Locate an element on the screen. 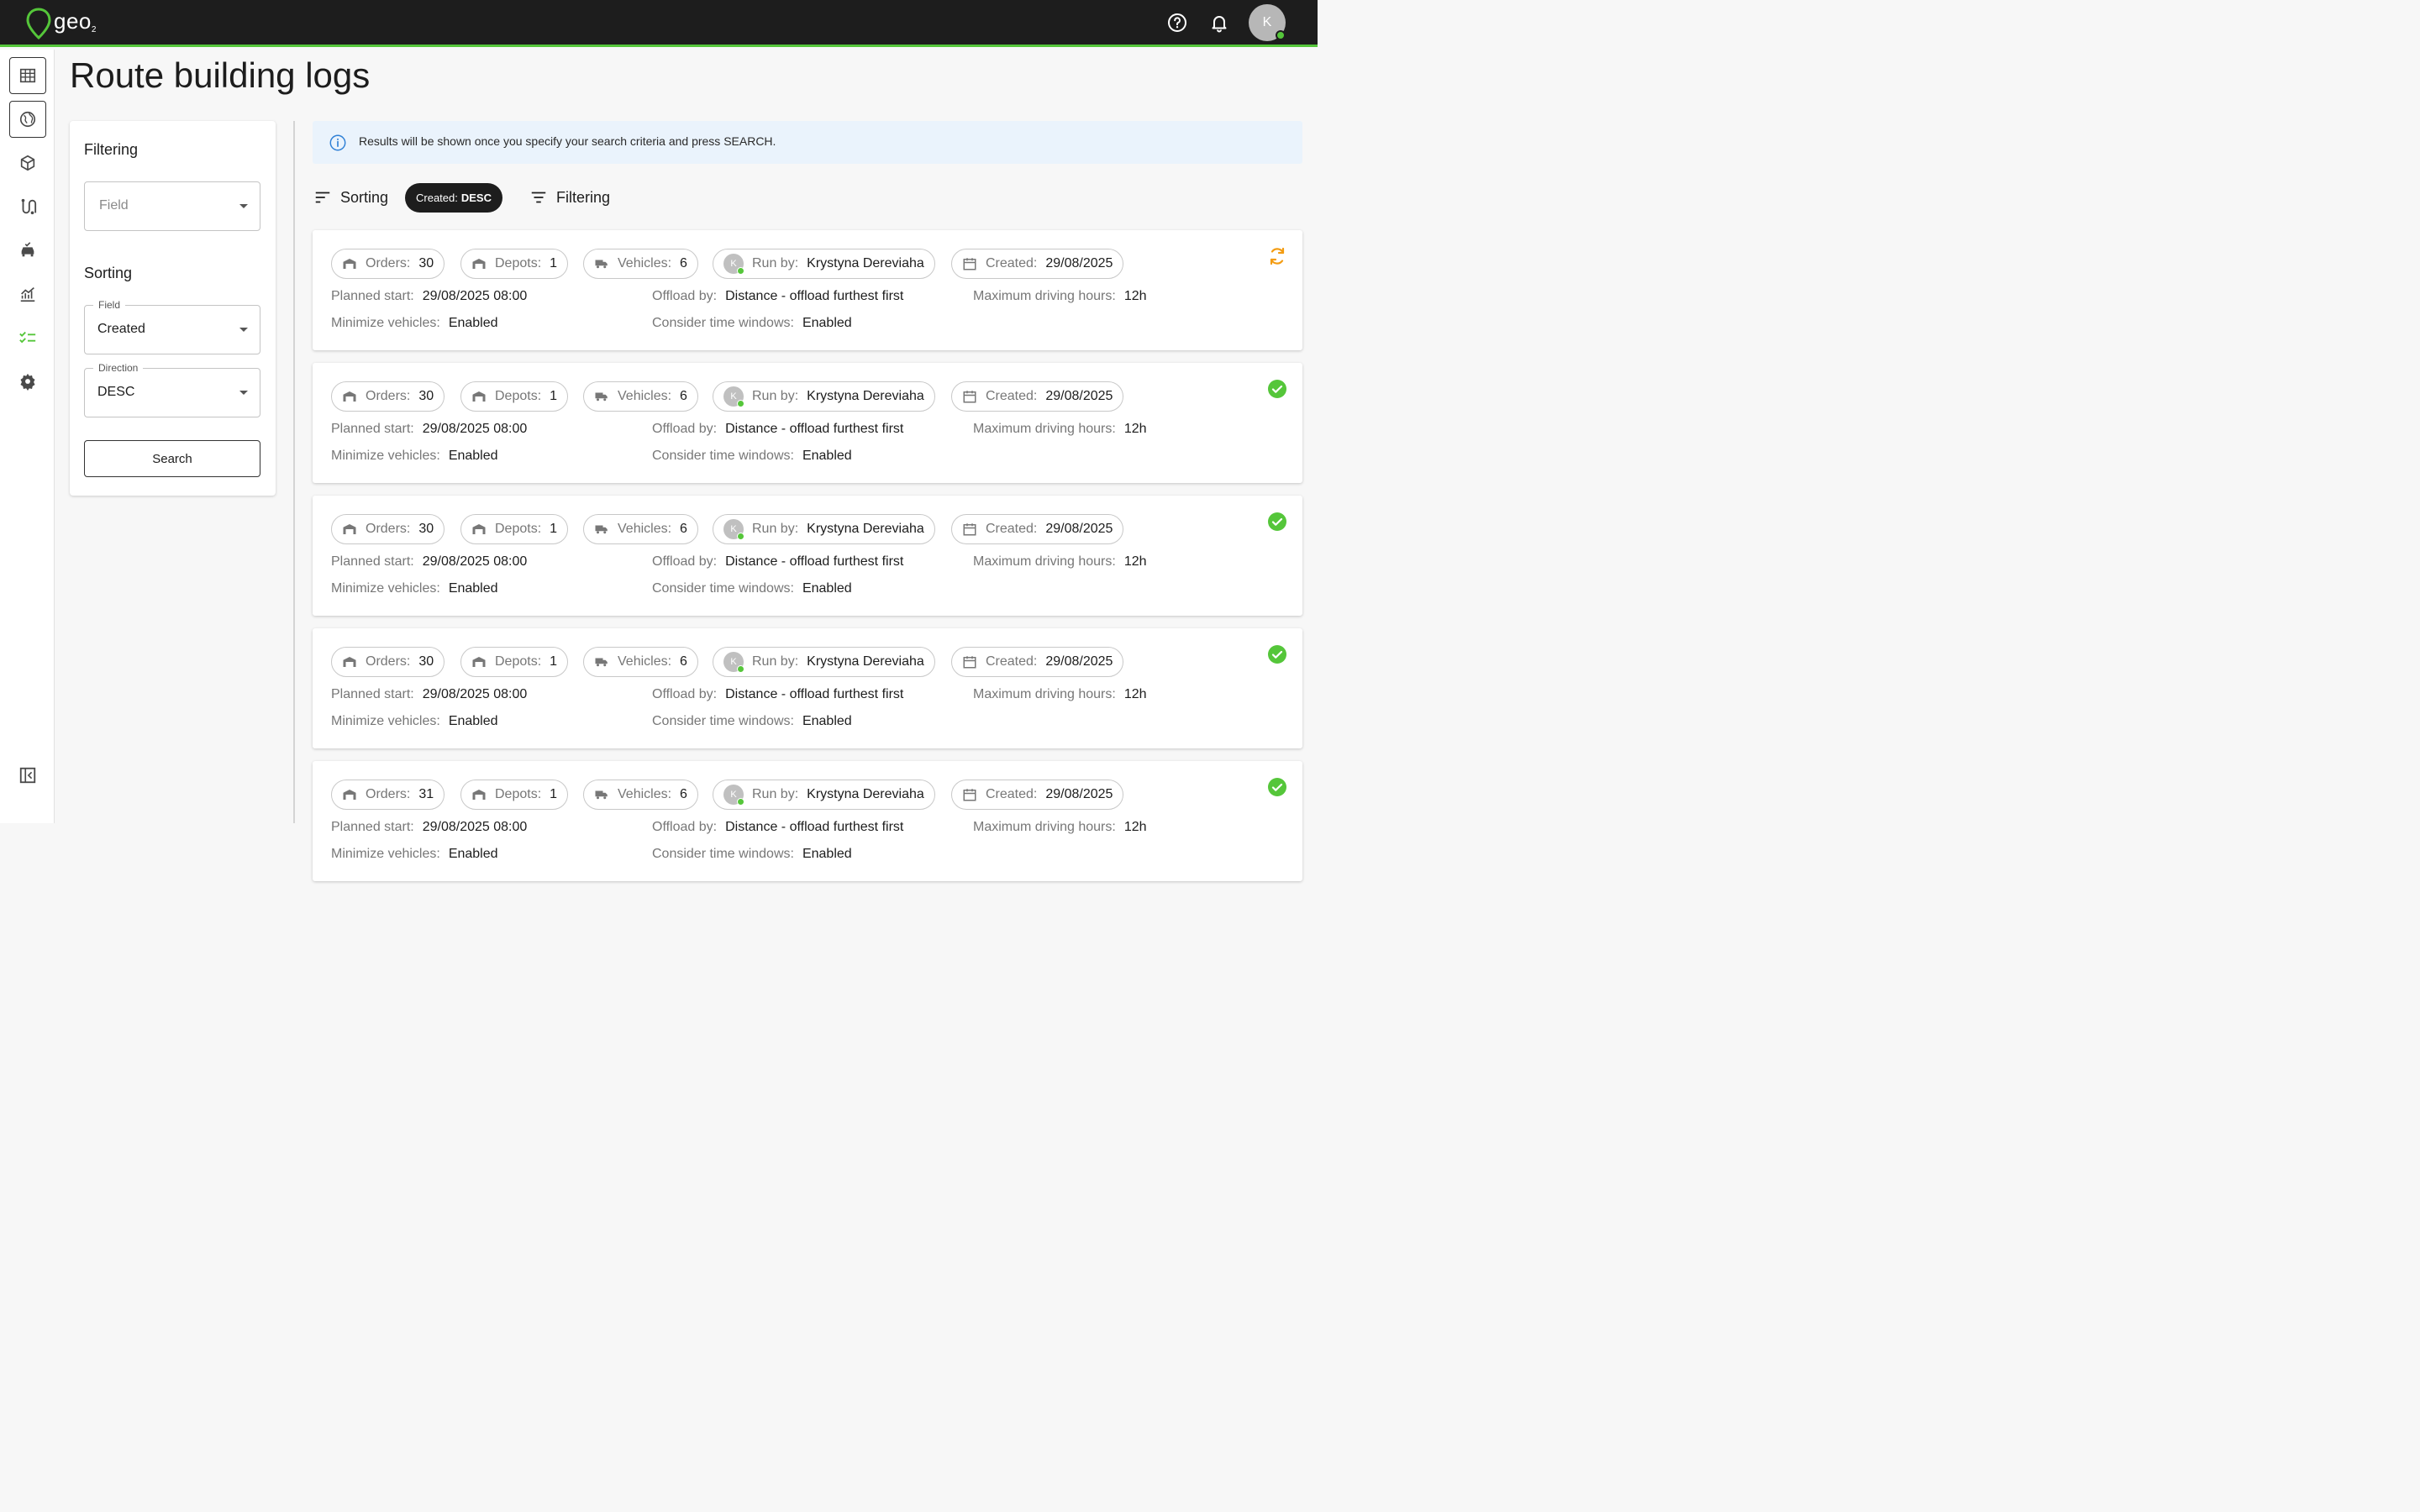 The image size is (2420, 1512). orders-label: Orders: is located at coordinates (389, 794).